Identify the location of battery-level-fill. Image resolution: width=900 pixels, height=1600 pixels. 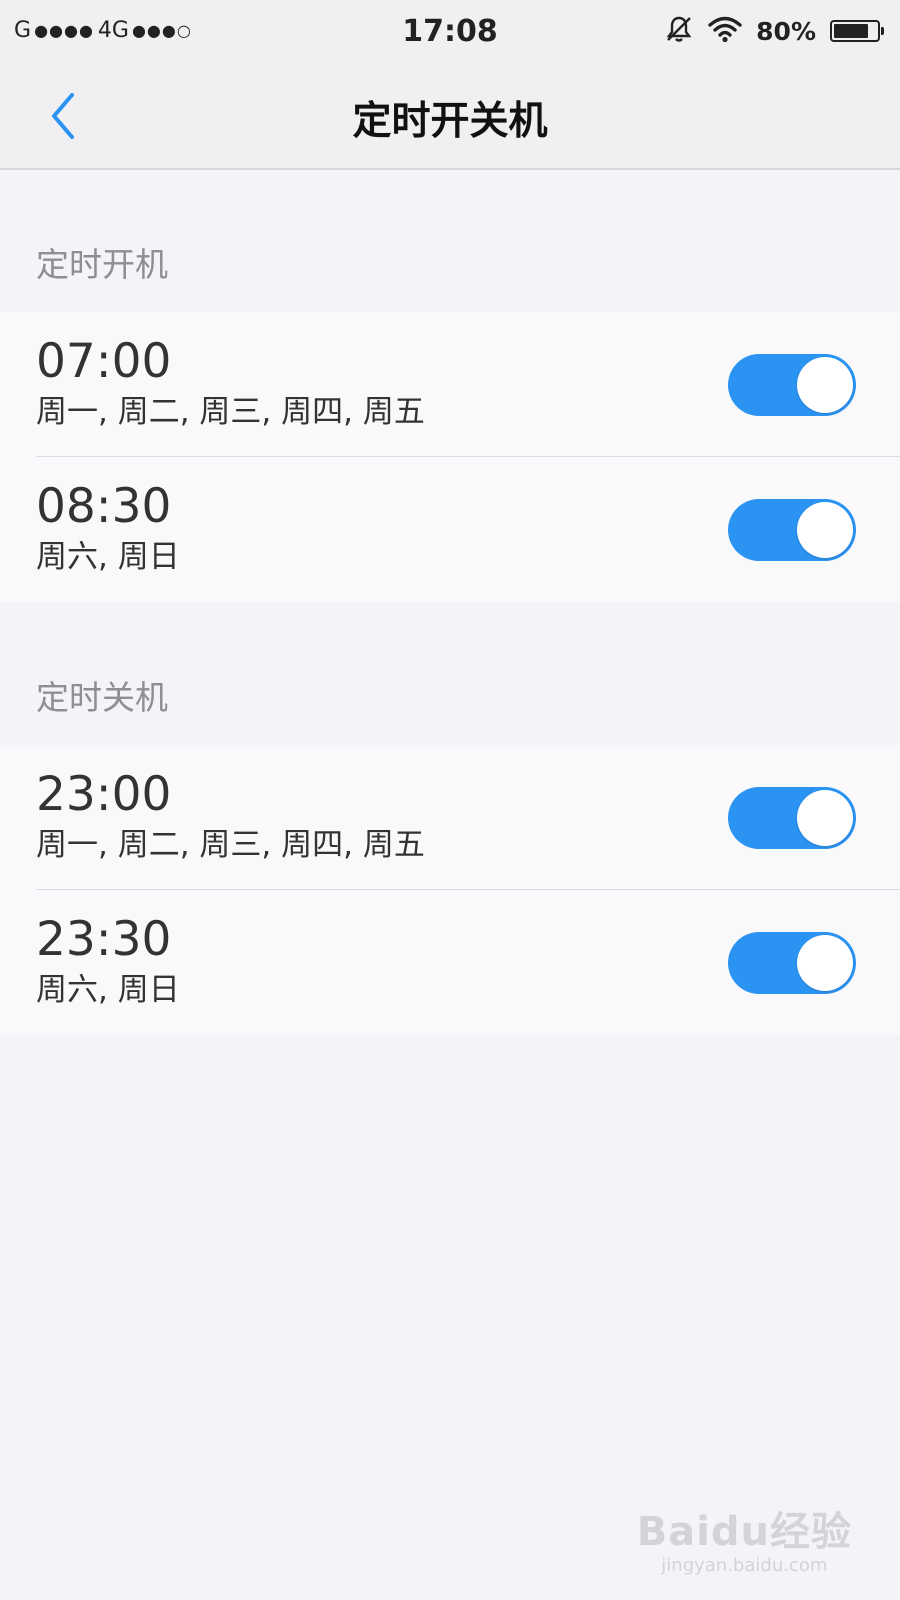
(851, 31).